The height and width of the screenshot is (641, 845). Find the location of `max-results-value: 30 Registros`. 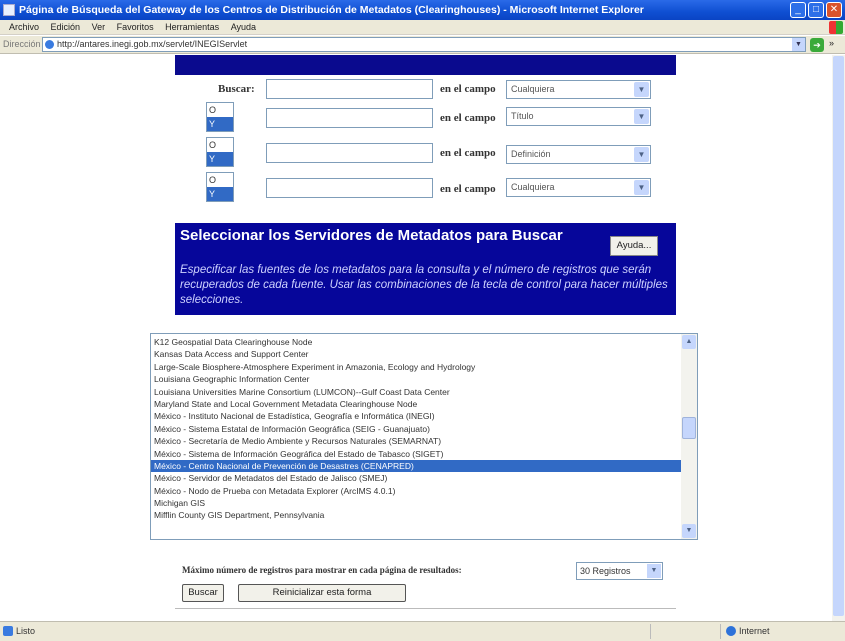

max-results-value: 30 Registros is located at coordinates (605, 571).